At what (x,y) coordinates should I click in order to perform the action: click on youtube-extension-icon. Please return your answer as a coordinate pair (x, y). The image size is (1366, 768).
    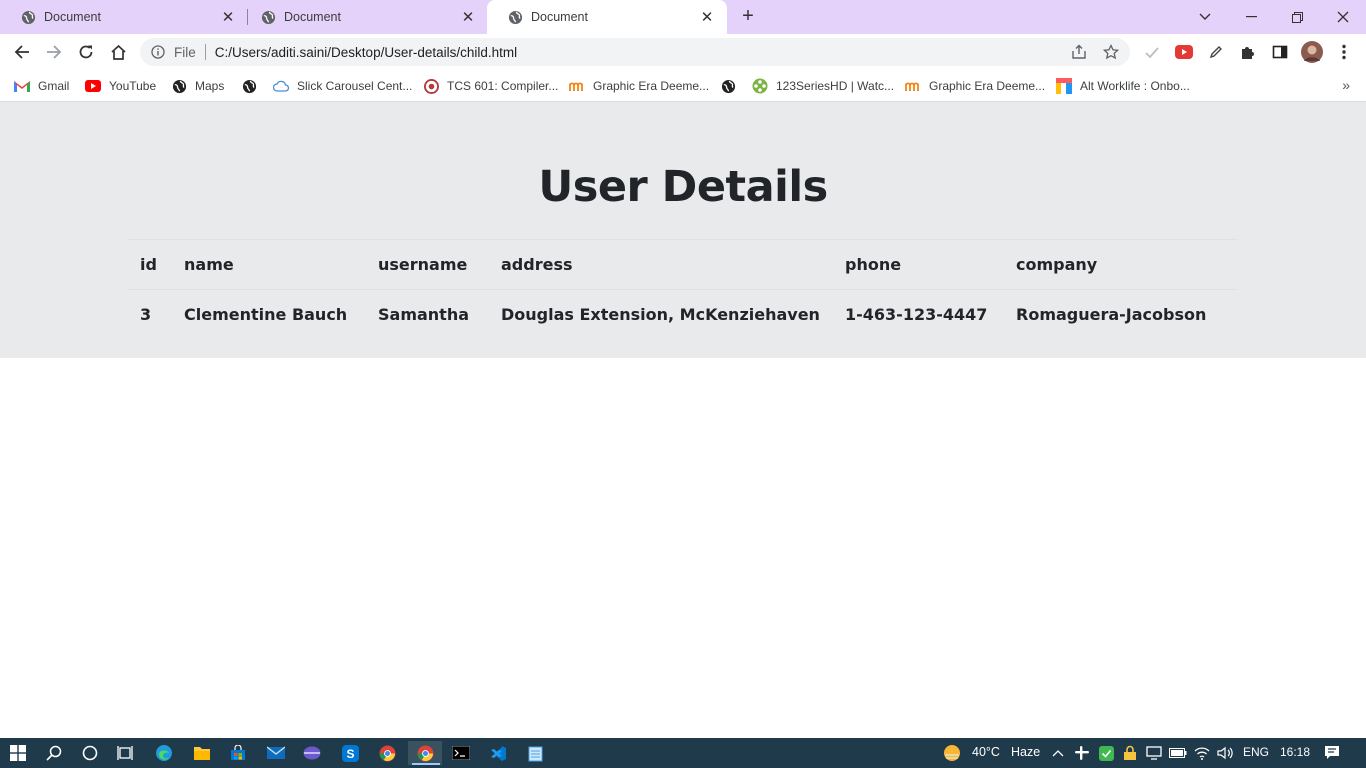
    Looking at the image, I should click on (1184, 52).